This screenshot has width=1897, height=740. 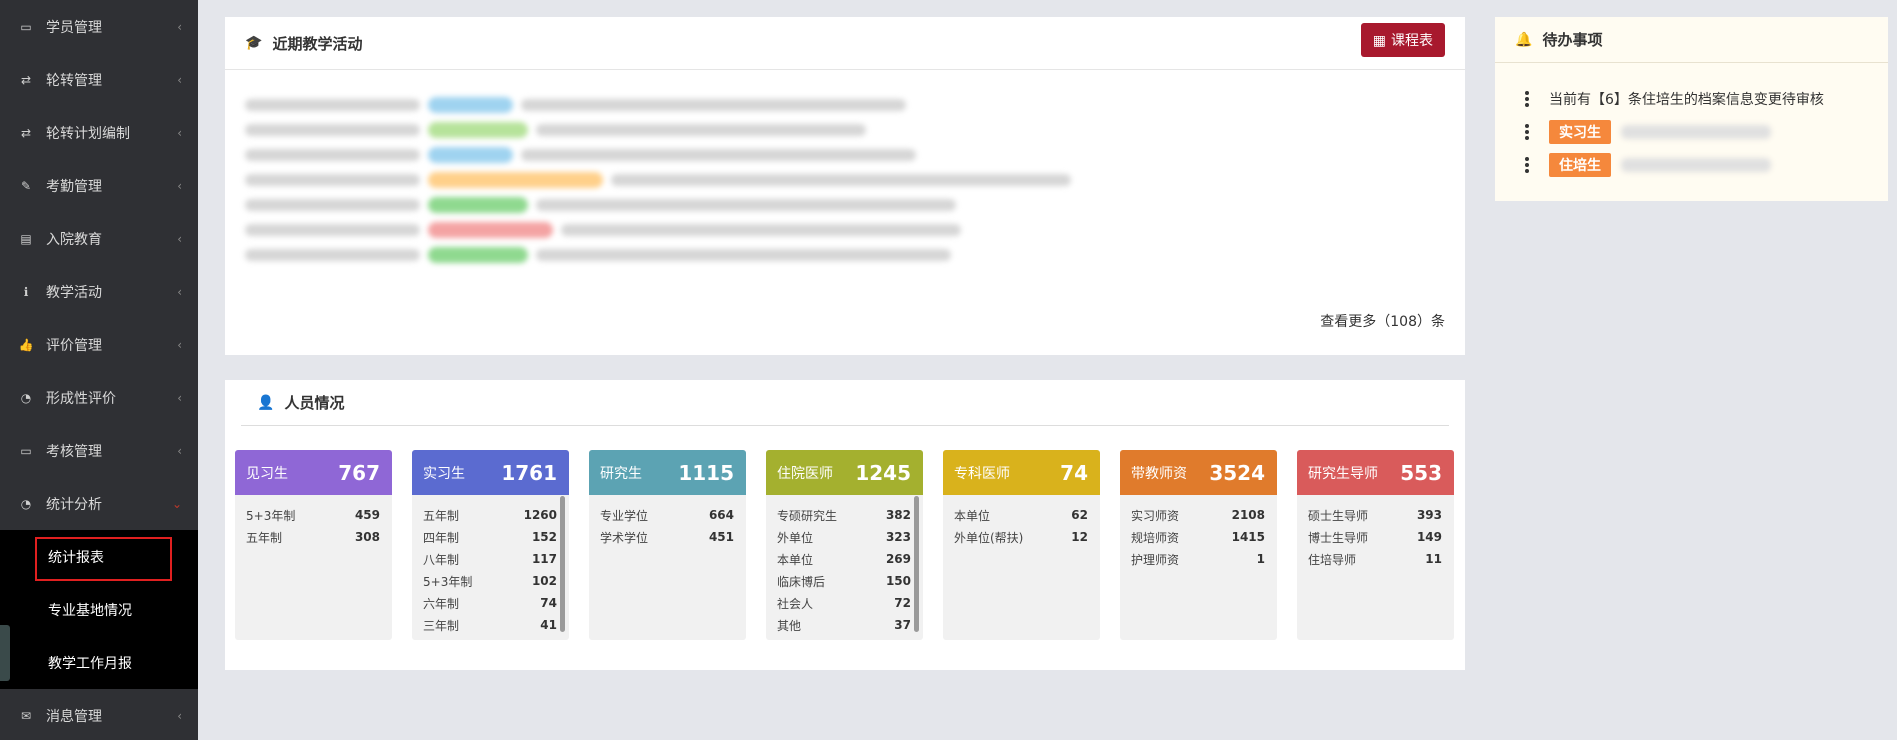 What do you see at coordinates (99, 503) in the screenshot?
I see `sidebar-item: ◔ 统计分析 ⌄` at bounding box center [99, 503].